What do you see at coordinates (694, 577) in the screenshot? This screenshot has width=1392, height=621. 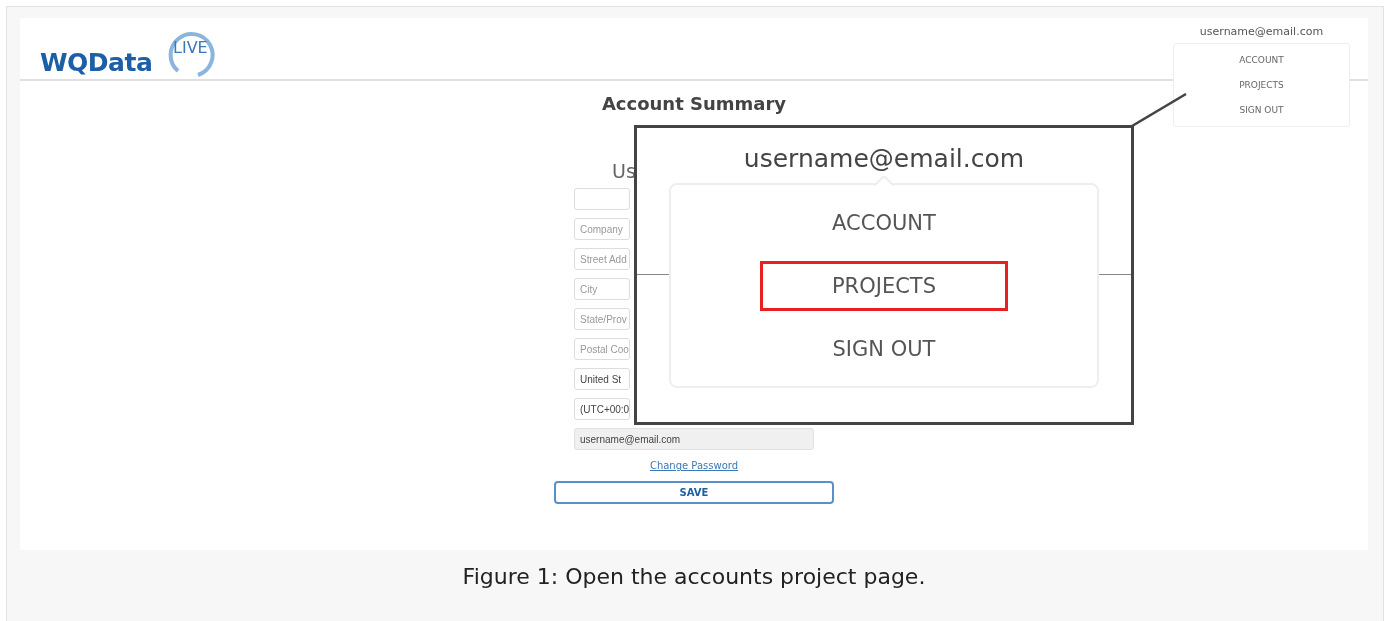 I see `figure-caption: Figure 1: Open the accounts project page.` at bounding box center [694, 577].